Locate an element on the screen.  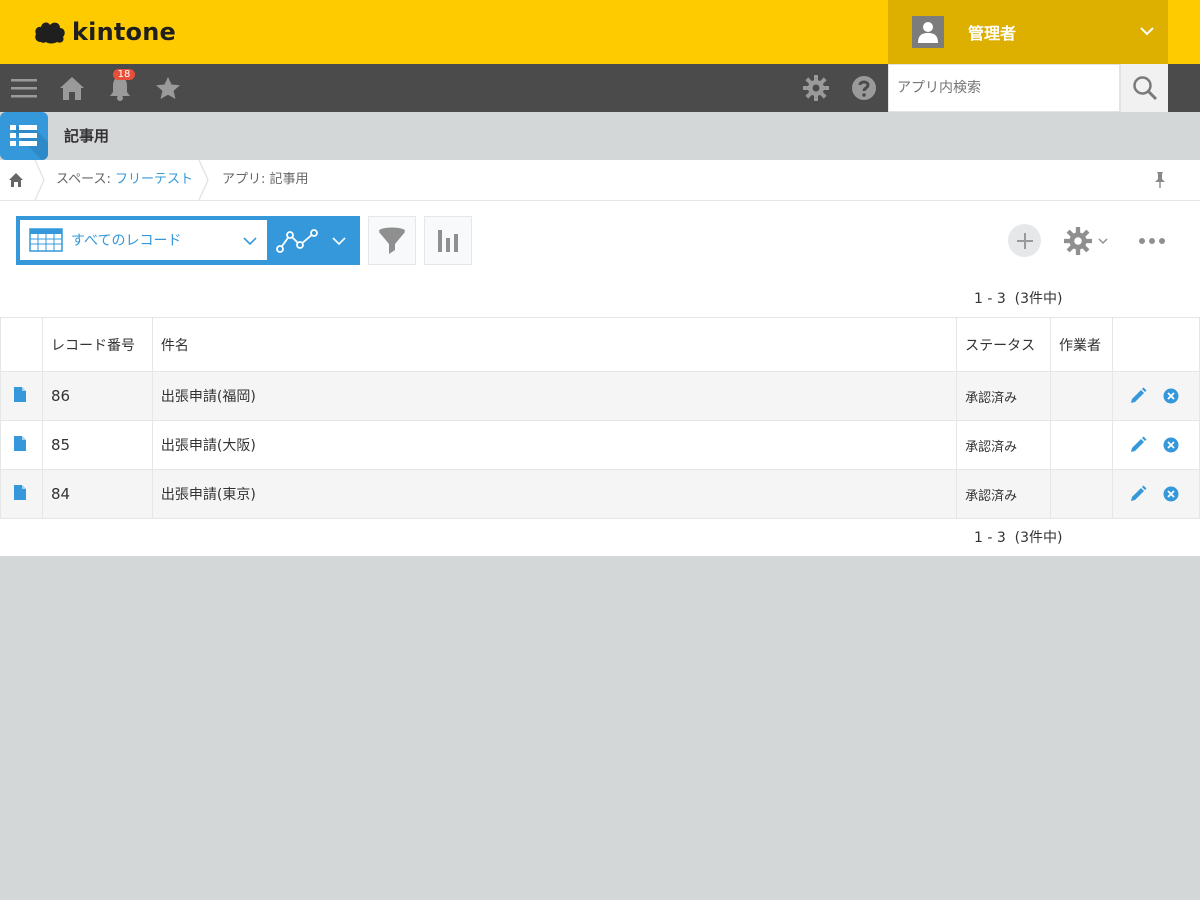
filter-icon is located at coordinates (392, 240).